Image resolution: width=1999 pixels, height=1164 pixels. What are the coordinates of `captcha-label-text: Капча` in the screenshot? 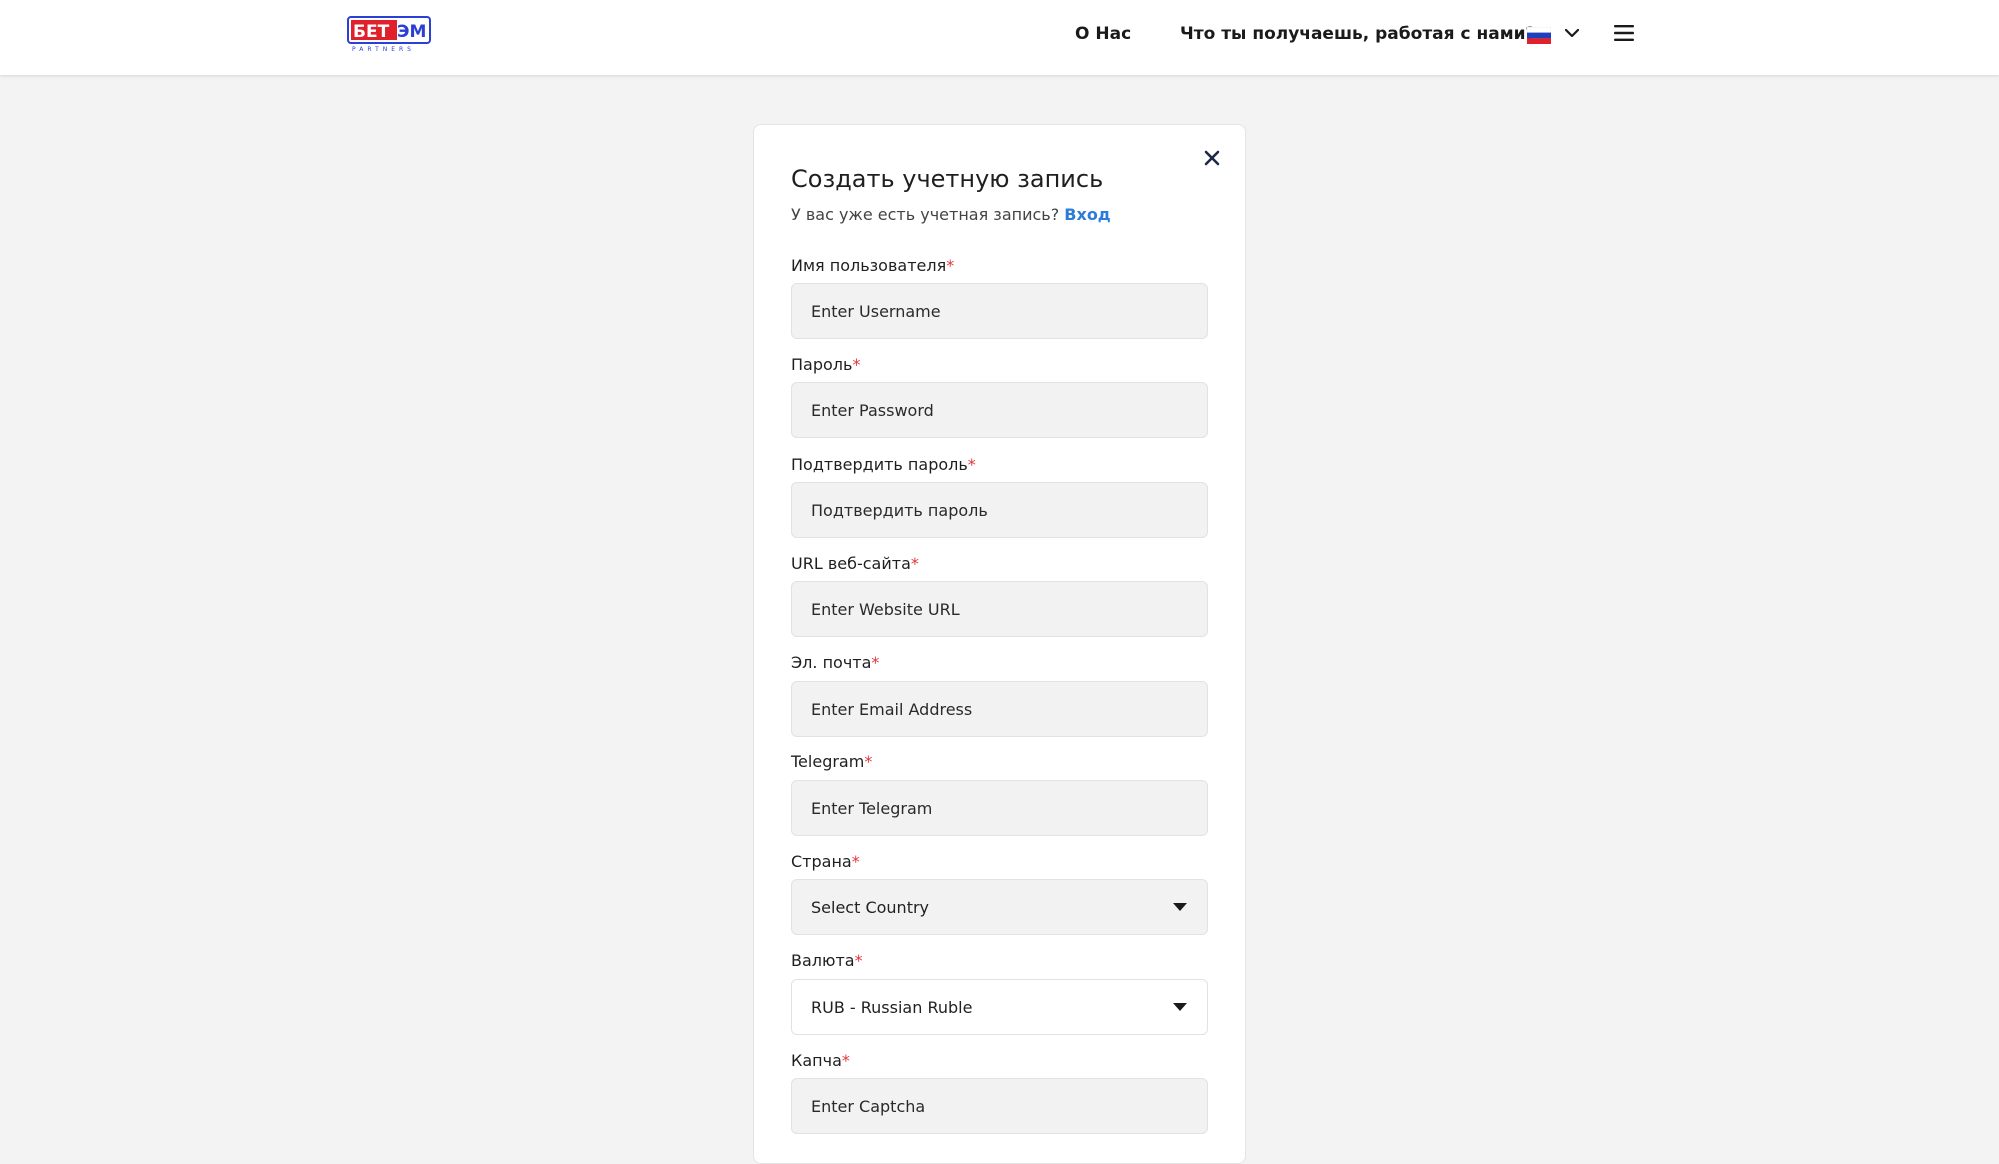 It's located at (816, 1060).